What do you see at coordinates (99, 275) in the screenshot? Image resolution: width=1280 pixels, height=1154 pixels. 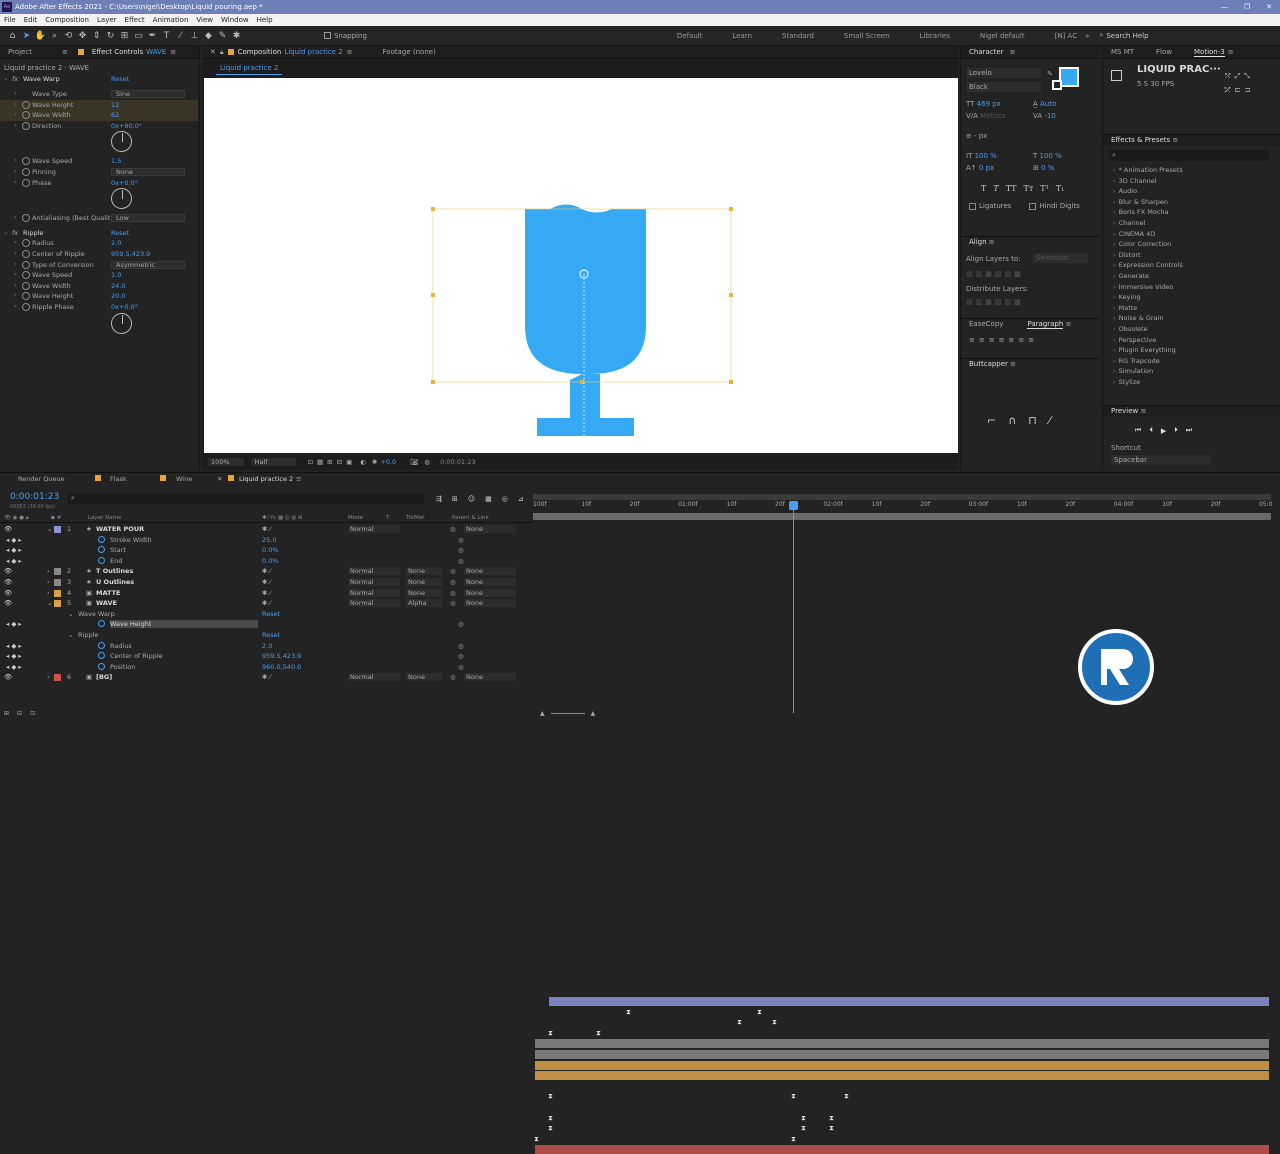 I see `ripple-prop-row: › Wave Speed 1.0` at bounding box center [99, 275].